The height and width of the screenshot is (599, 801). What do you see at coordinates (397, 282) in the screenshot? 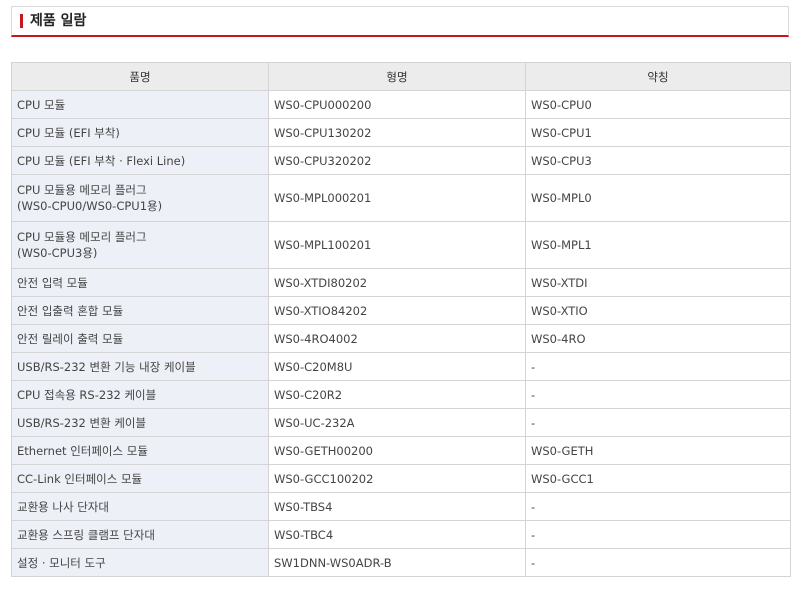
I see `cell-model-number: WS0-XTDI80202` at bounding box center [397, 282].